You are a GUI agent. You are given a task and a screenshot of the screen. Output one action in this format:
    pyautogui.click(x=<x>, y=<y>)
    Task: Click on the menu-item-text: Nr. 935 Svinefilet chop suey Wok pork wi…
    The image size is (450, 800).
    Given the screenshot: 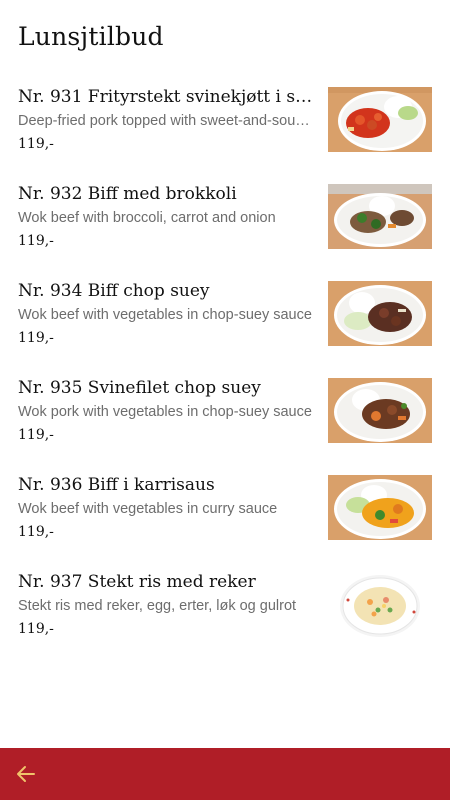 What is the action you would take?
    pyautogui.click(x=166, y=410)
    